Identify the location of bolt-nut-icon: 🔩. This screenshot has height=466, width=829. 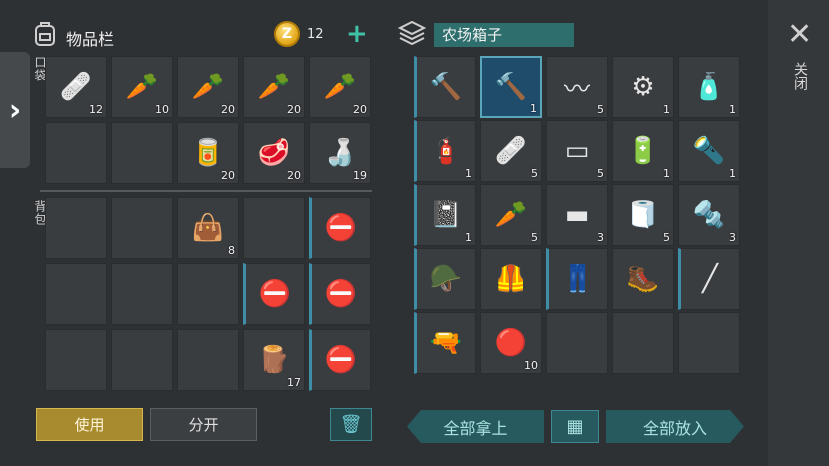
(709, 215).